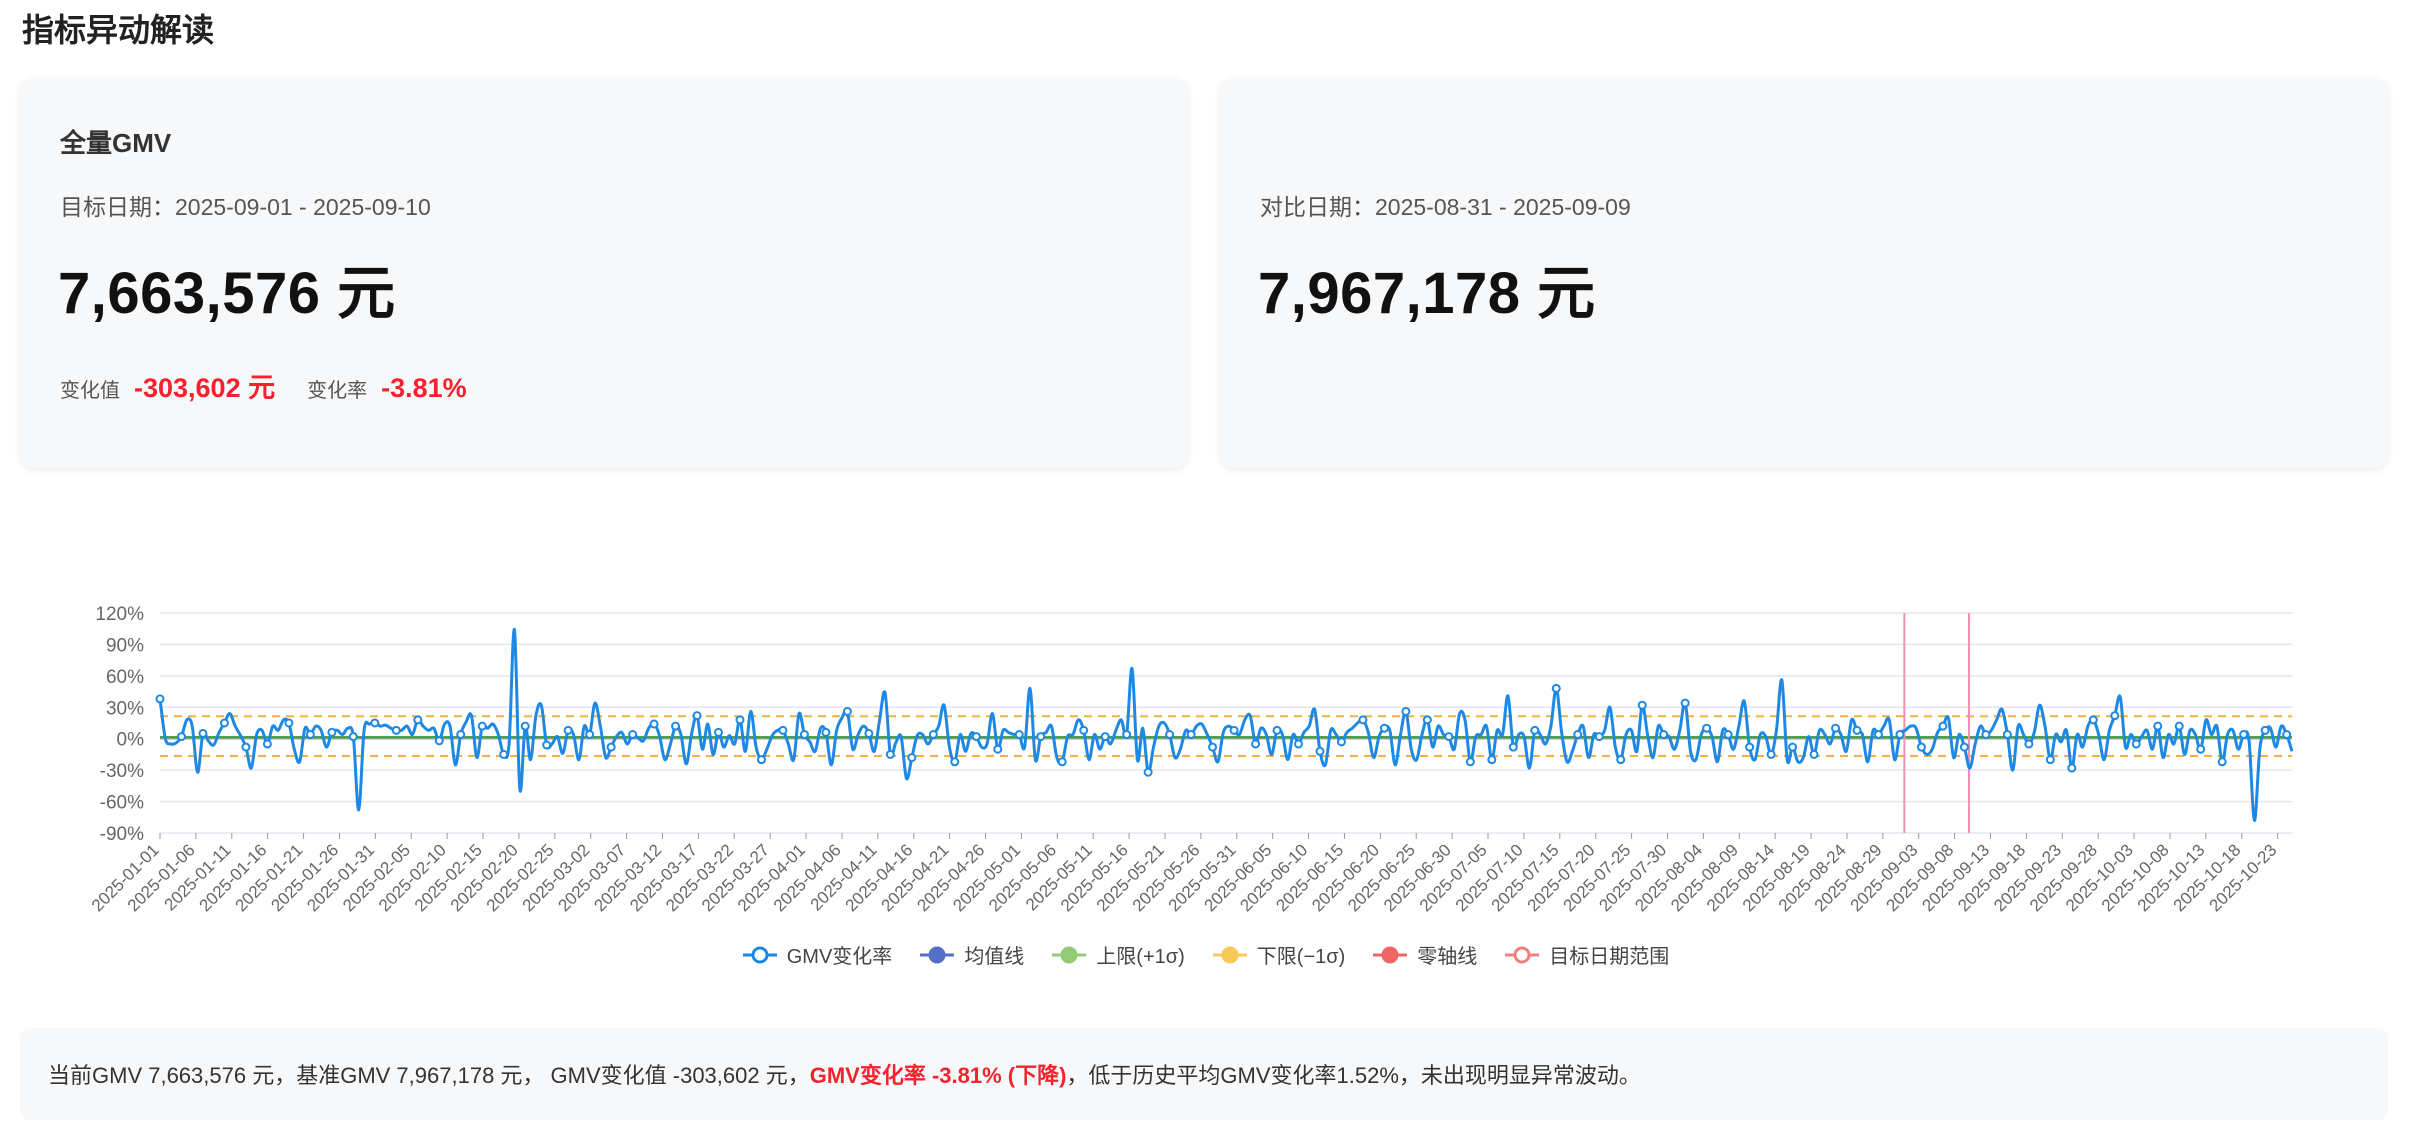 This screenshot has width=2410, height=1136. I want to click on legend-item: 目标日期范围, so click(1586, 954).